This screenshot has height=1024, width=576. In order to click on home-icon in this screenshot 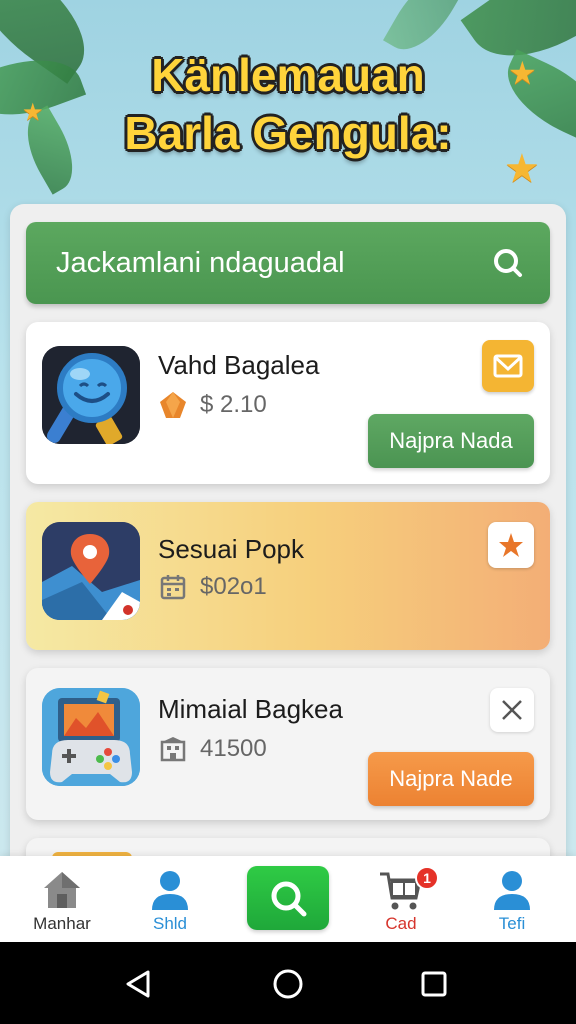, I will do `click(62, 890)`.